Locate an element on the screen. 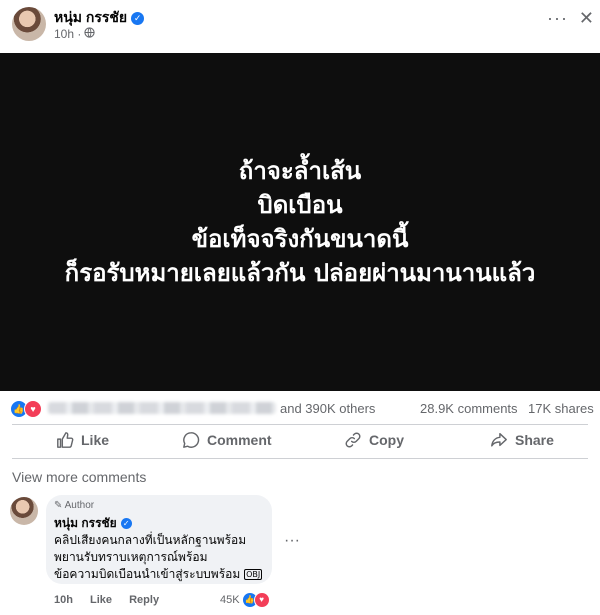 This screenshot has width=600, height=615. copy-button: Copy is located at coordinates (374, 440).